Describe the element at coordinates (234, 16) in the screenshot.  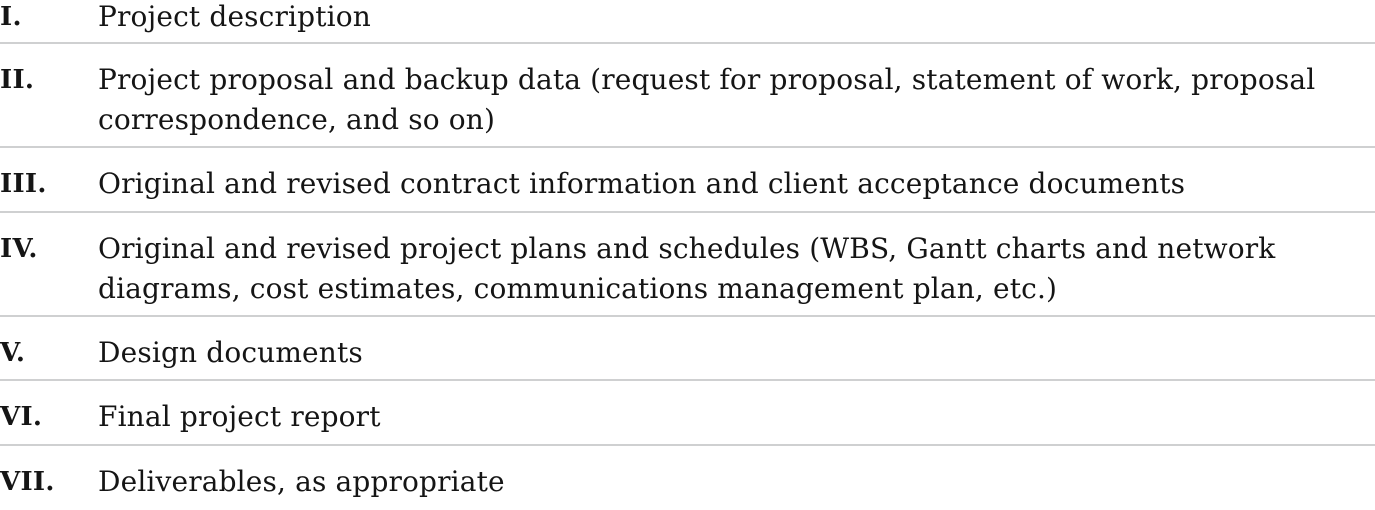
I see `row-text: Project description` at that location.